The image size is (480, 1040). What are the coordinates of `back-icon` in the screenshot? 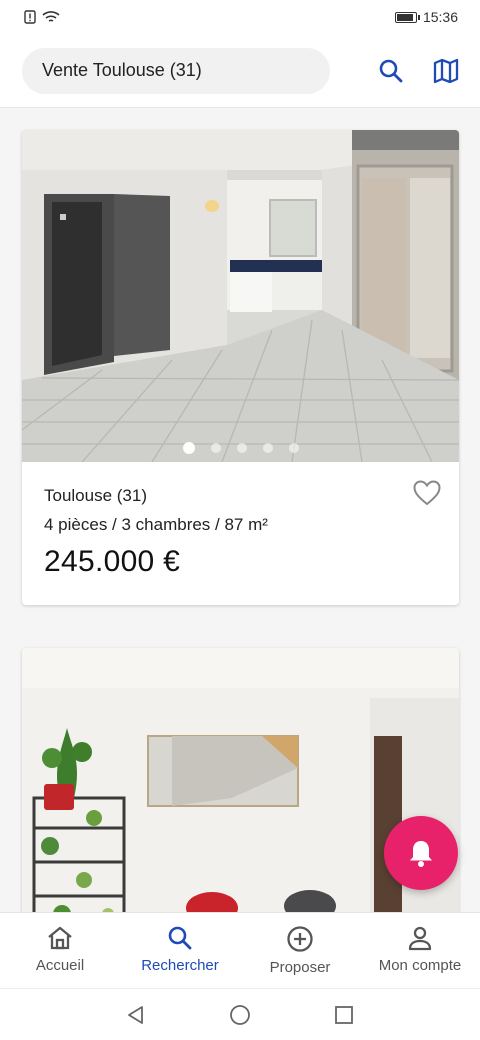 It's located at (136, 1015).